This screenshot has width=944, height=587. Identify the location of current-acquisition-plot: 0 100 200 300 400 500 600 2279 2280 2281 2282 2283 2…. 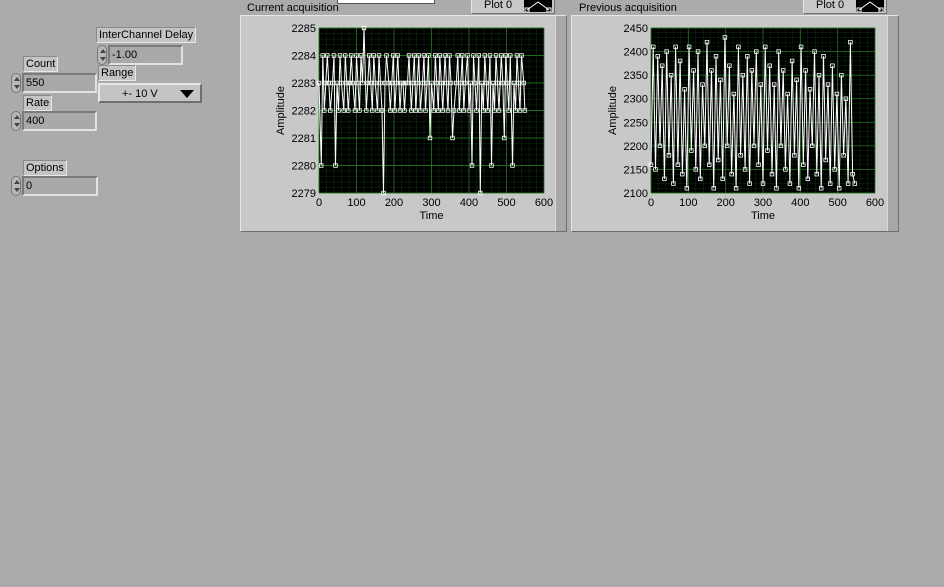
(414, 122).